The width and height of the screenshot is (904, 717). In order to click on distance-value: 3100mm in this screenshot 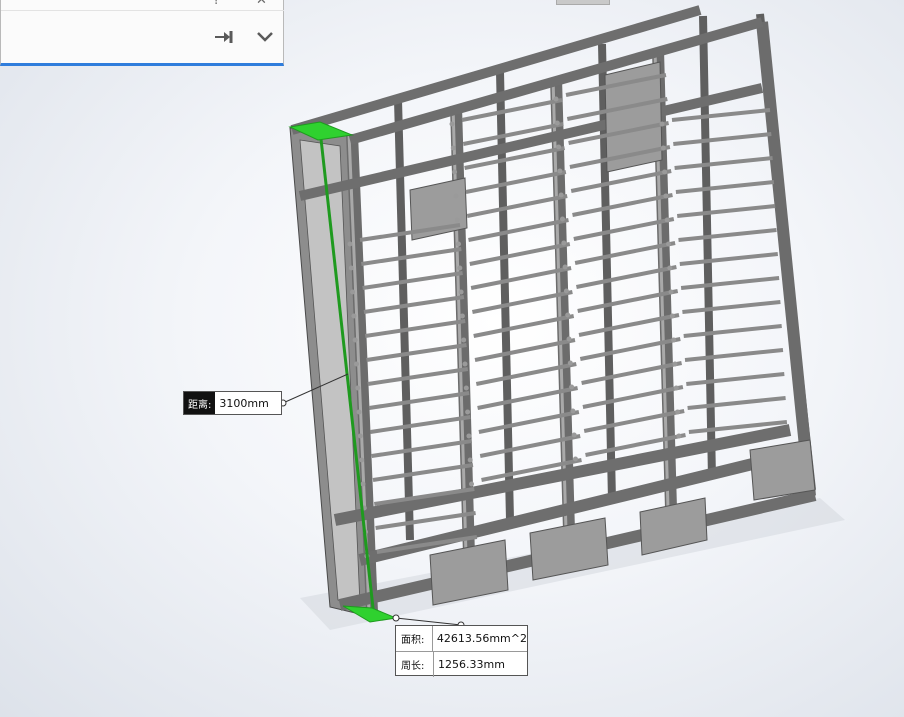, I will do `click(244, 403)`.